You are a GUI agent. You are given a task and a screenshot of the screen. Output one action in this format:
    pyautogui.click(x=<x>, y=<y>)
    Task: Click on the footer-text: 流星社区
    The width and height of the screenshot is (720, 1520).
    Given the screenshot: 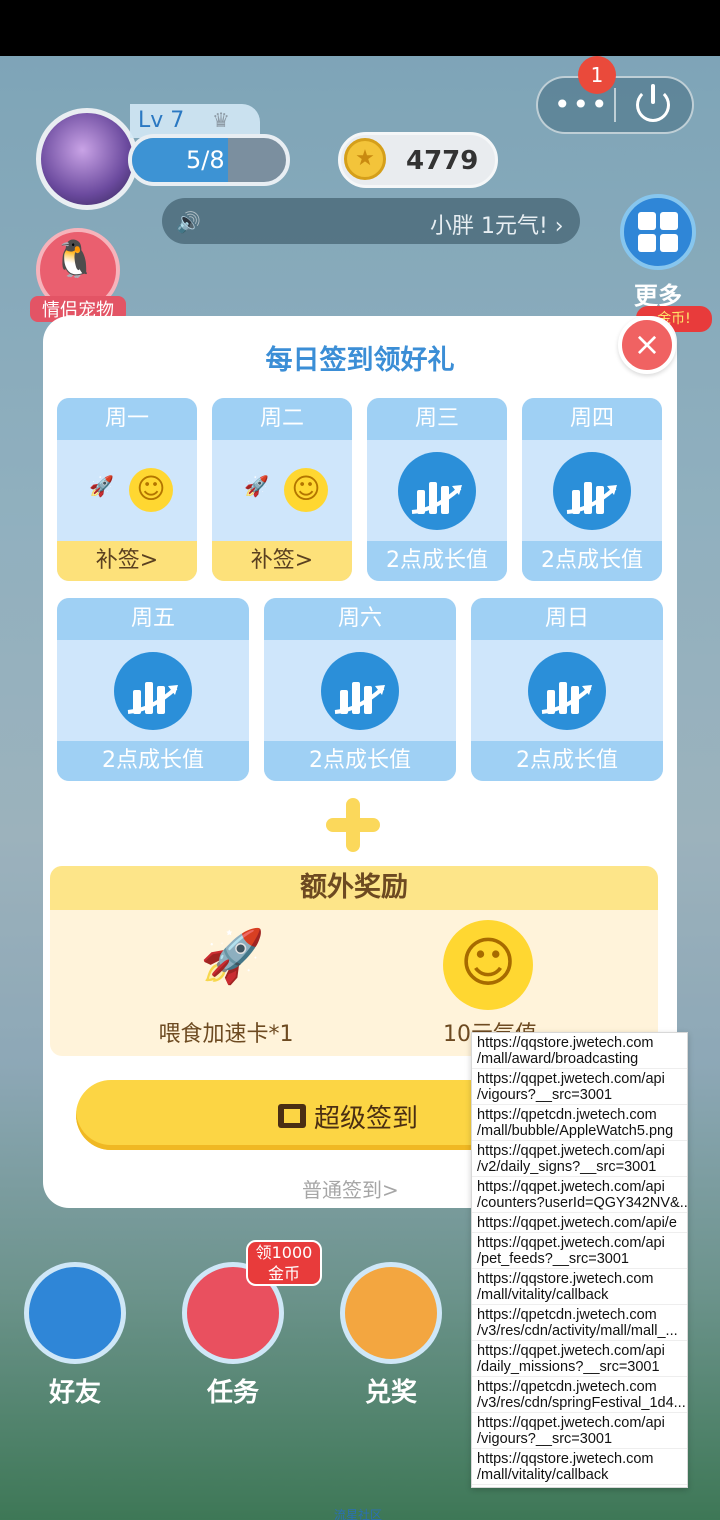 What is the action you would take?
    pyautogui.click(x=358, y=1514)
    